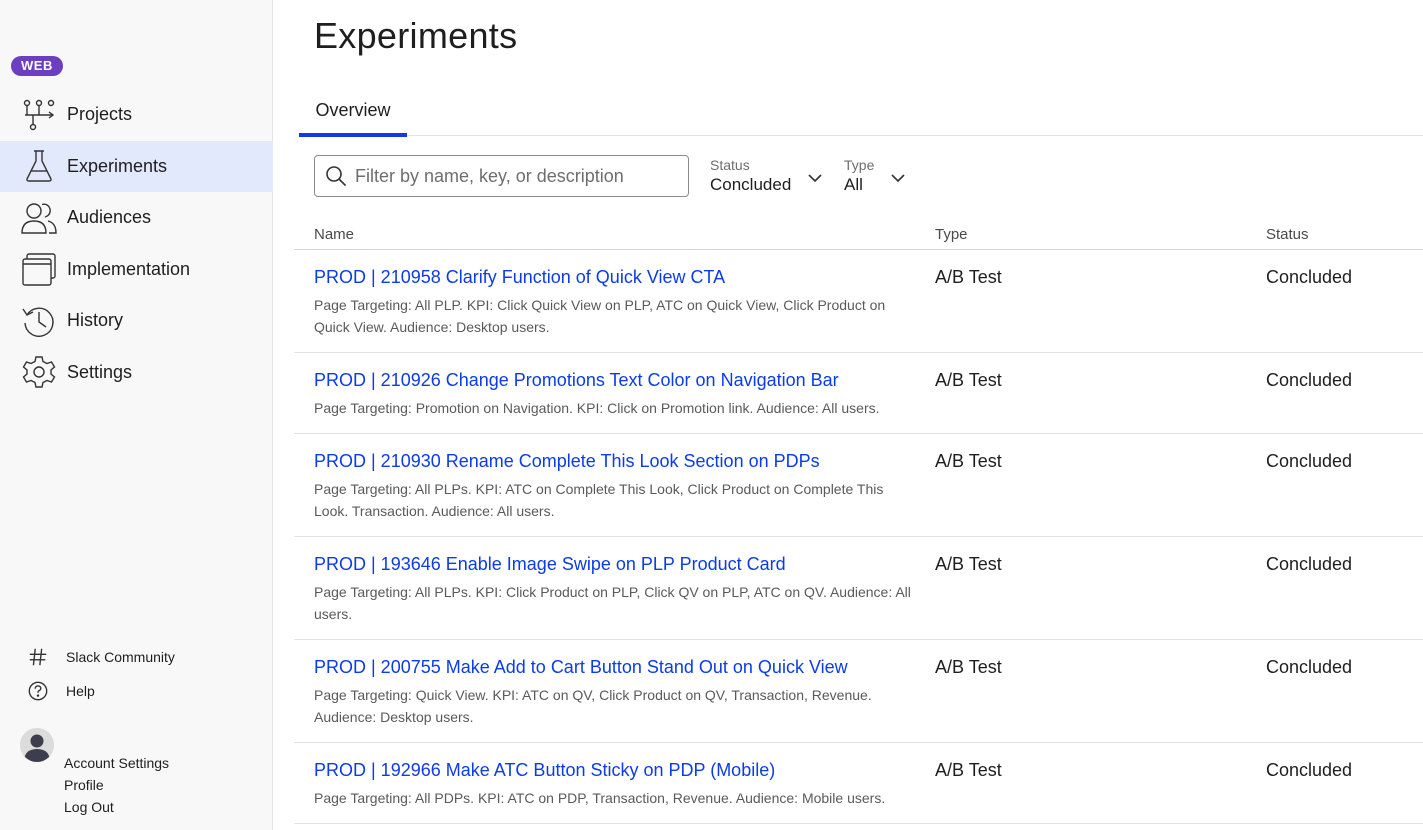 The width and height of the screenshot is (1423, 830). I want to click on gear-icon, so click(39, 372).